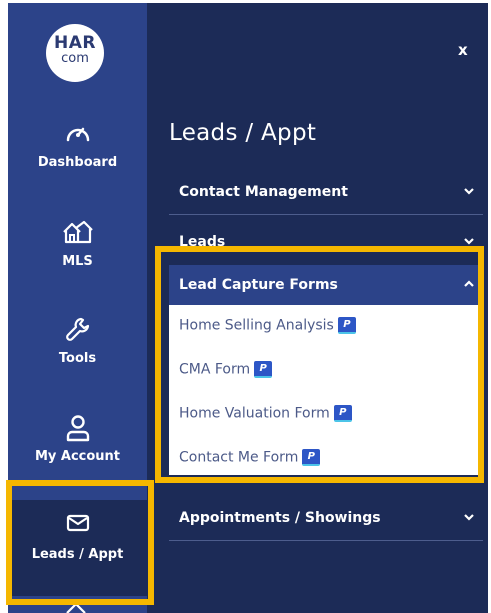 The image size is (491, 613). I want to click on envelope-icon, so click(77, 526).